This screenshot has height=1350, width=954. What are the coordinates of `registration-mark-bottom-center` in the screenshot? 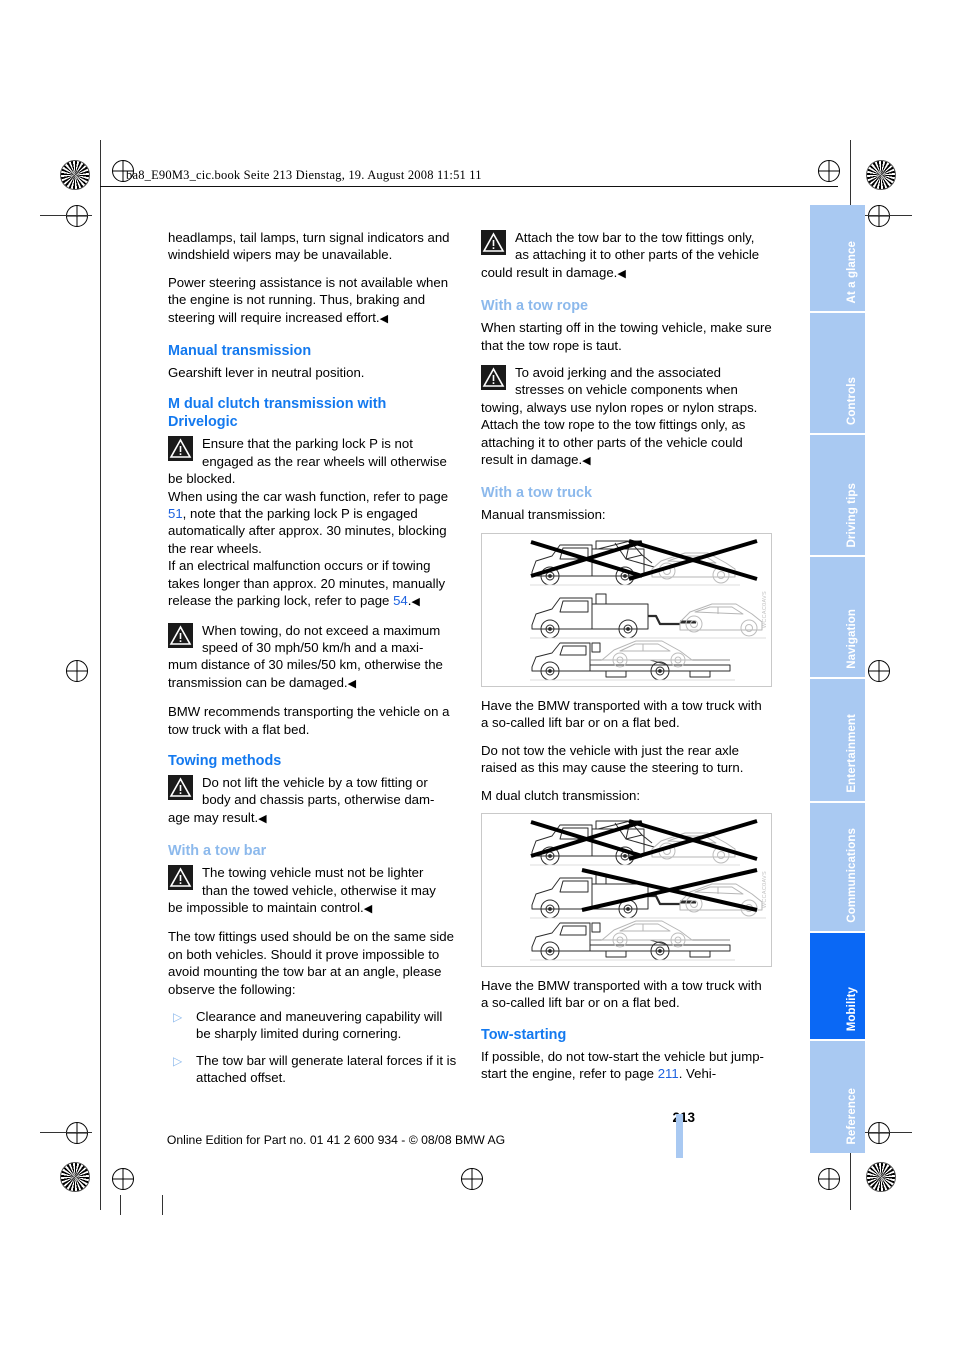 It's located at (472, 1179).